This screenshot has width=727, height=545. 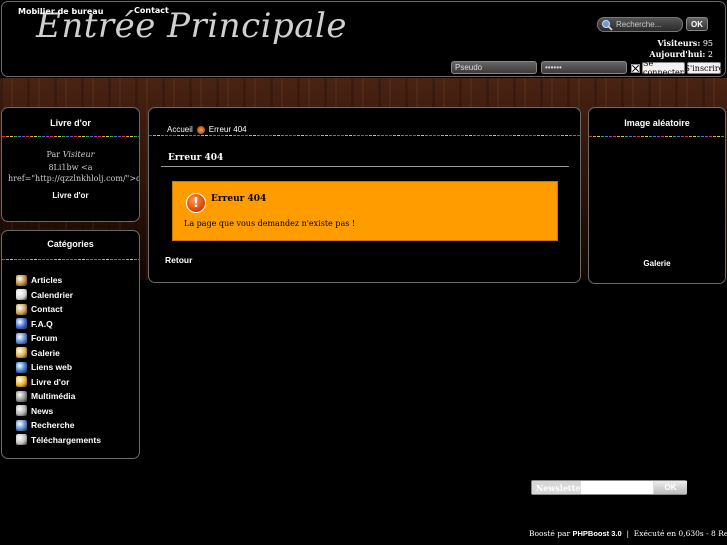 I want to click on film-icon, so click(x=21, y=396).